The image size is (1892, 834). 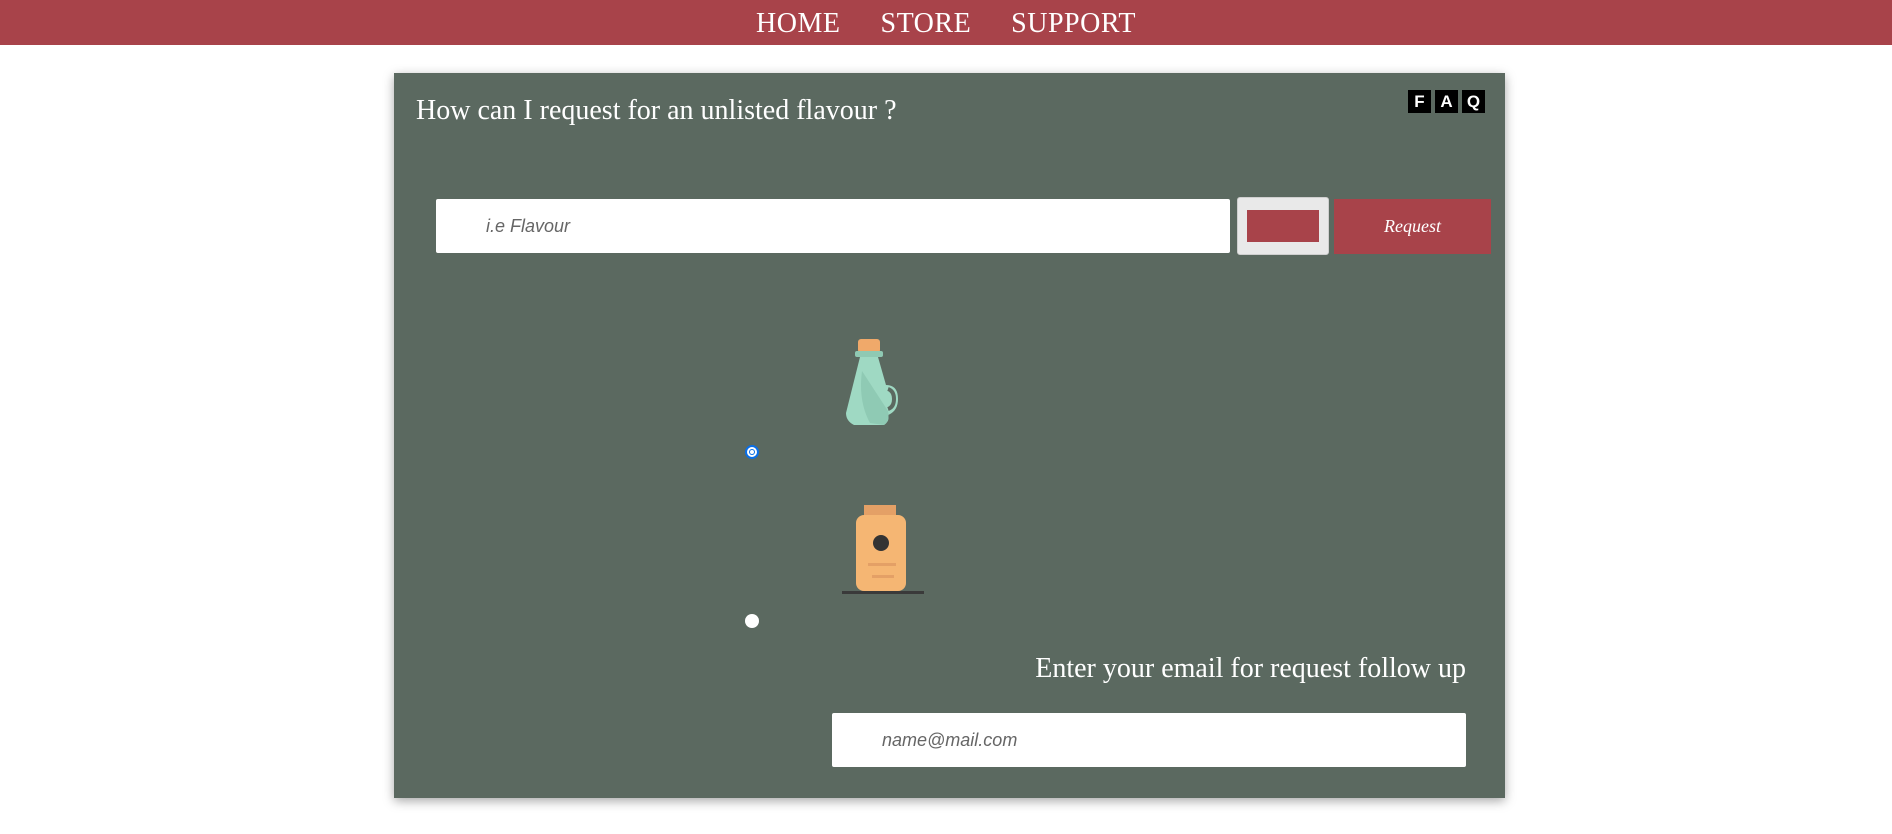 I want to click on nav-store-link: STORE, so click(x=926, y=23).